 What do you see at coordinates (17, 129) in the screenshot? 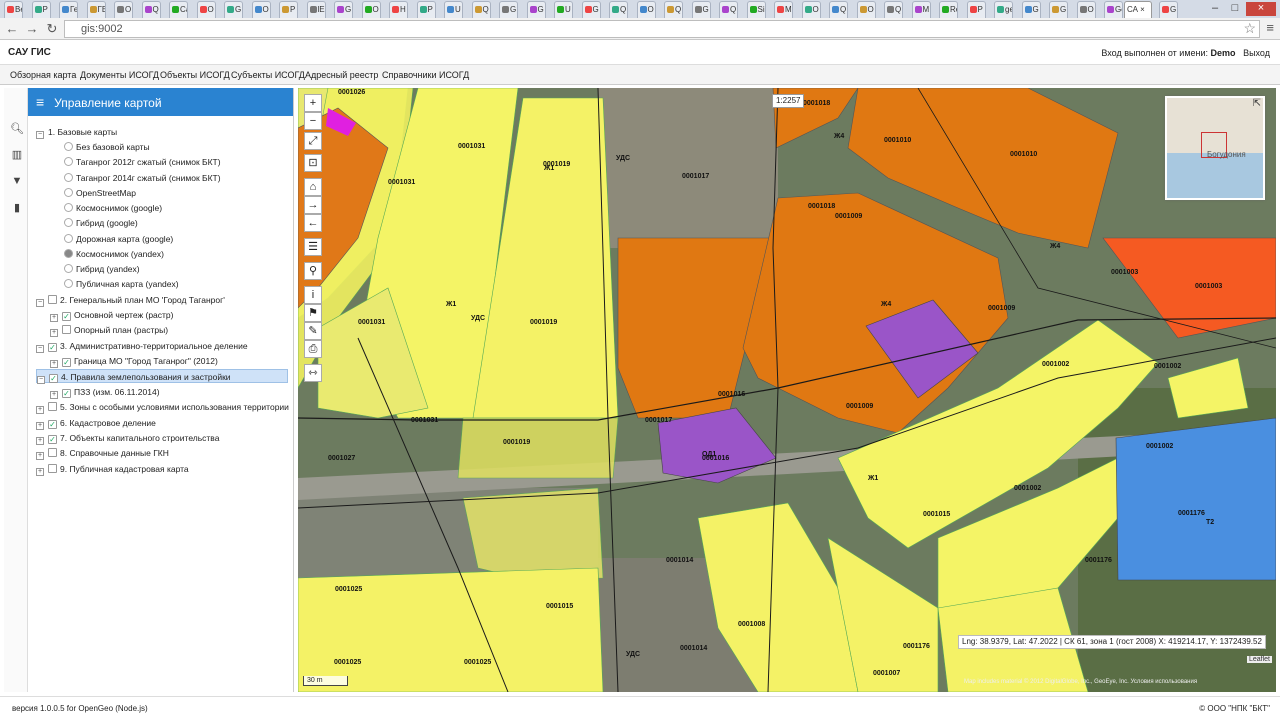
I see `search-icon: 🔍︎` at bounding box center [17, 129].